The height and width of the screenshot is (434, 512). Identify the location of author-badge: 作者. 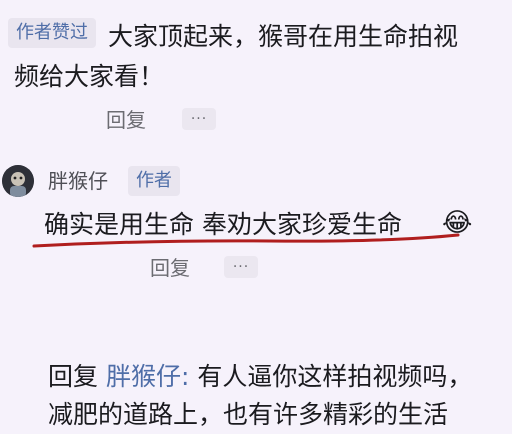
(154, 181).